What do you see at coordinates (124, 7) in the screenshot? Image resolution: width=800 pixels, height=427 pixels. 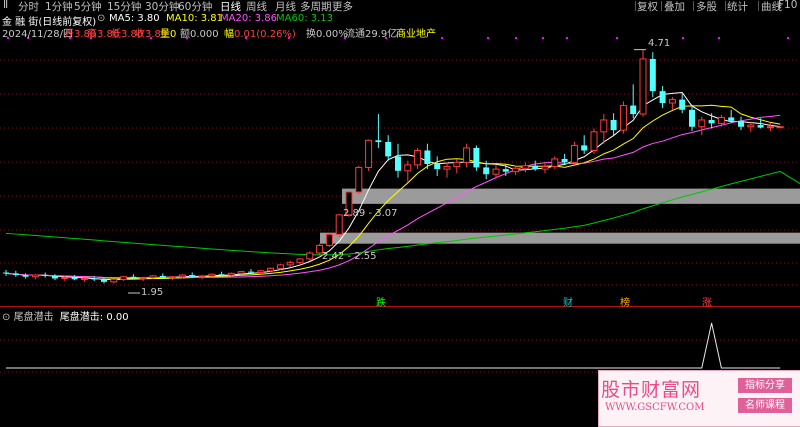 I see `tab-4: 15分钟` at bounding box center [124, 7].